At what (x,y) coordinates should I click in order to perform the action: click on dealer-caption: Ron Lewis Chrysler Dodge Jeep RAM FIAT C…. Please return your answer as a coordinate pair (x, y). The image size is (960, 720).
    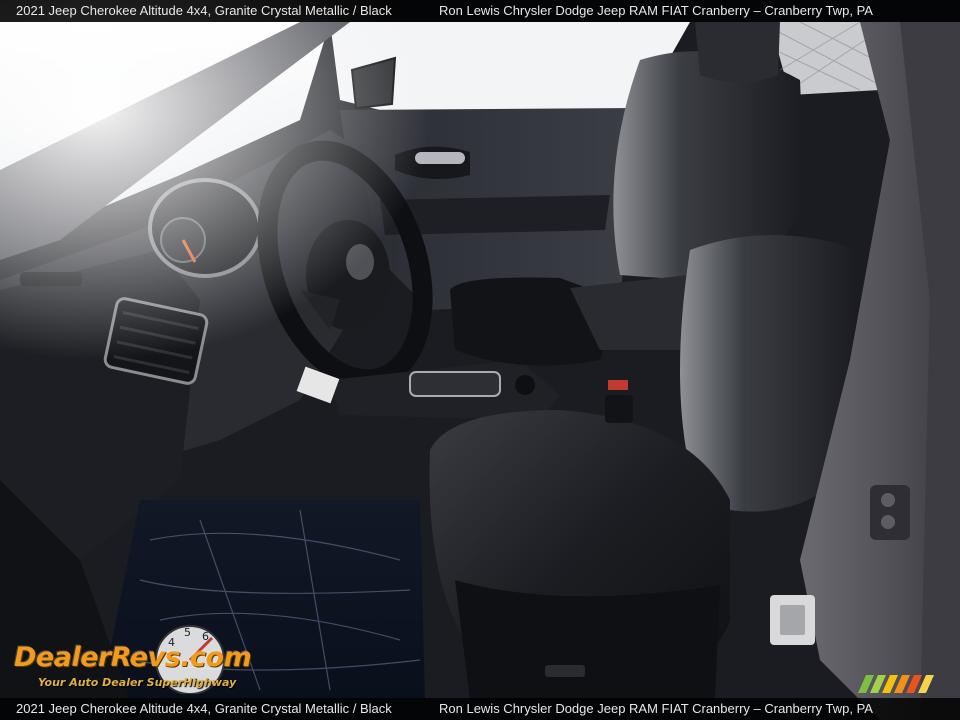
    Looking at the image, I should click on (656, 10).